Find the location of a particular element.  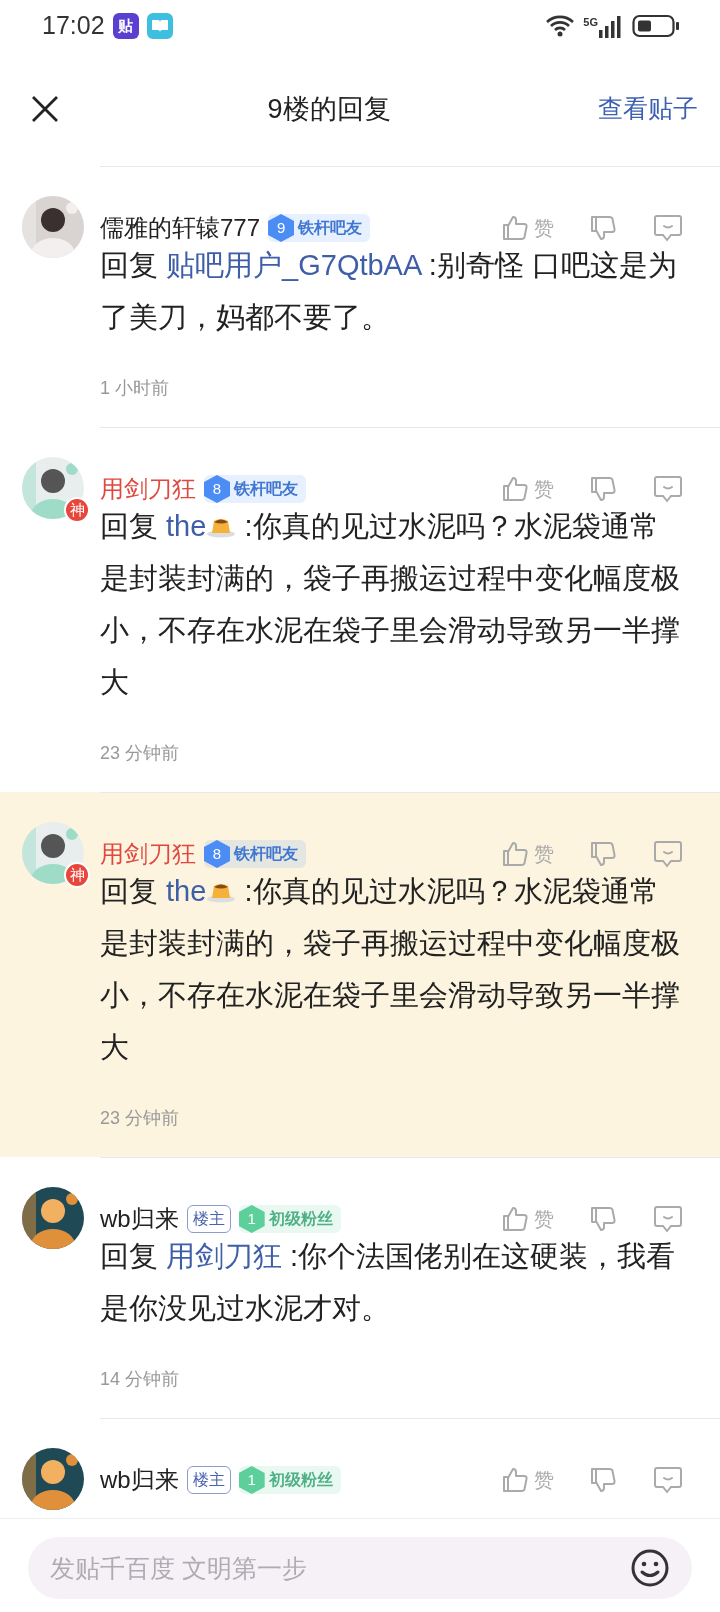

comment-text: 回复 贴吧用户_G7QtbAA :别奇怪 口吧这是为了美刀，妈都不要了。 is located at coordinates (389, 291).